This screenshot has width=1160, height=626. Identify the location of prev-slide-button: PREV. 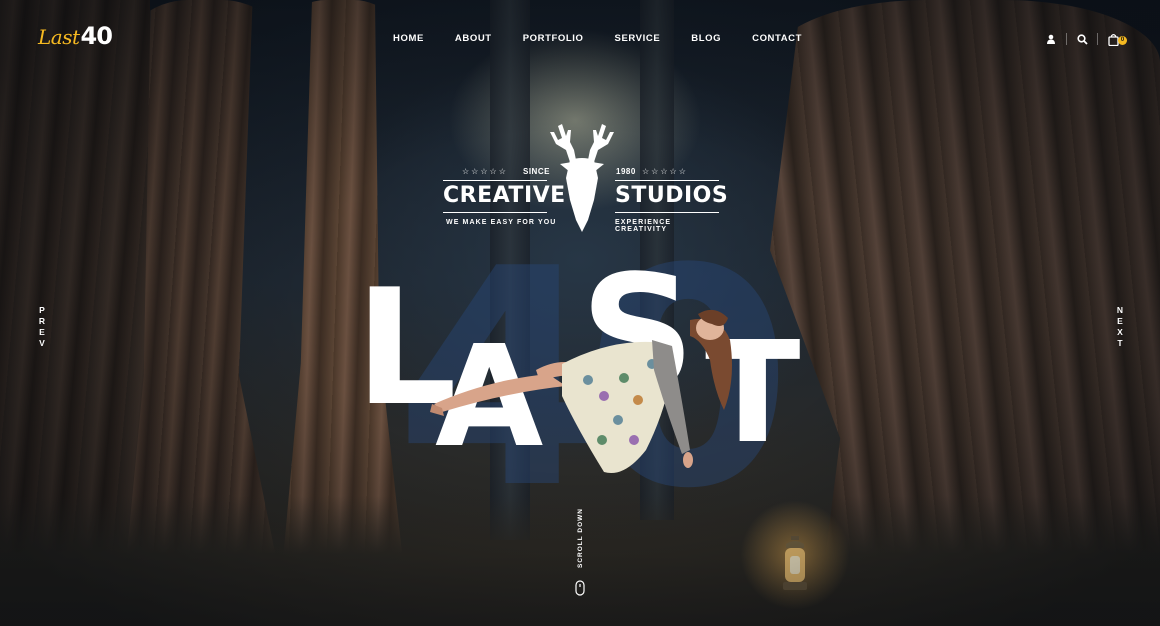
(42, 327).